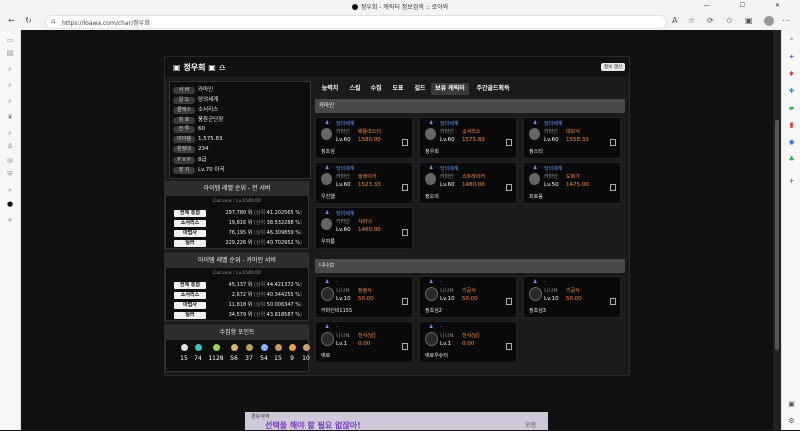 The image size is (800, 431). I want to click on card-character-name: 정우희, so click(432, 151).